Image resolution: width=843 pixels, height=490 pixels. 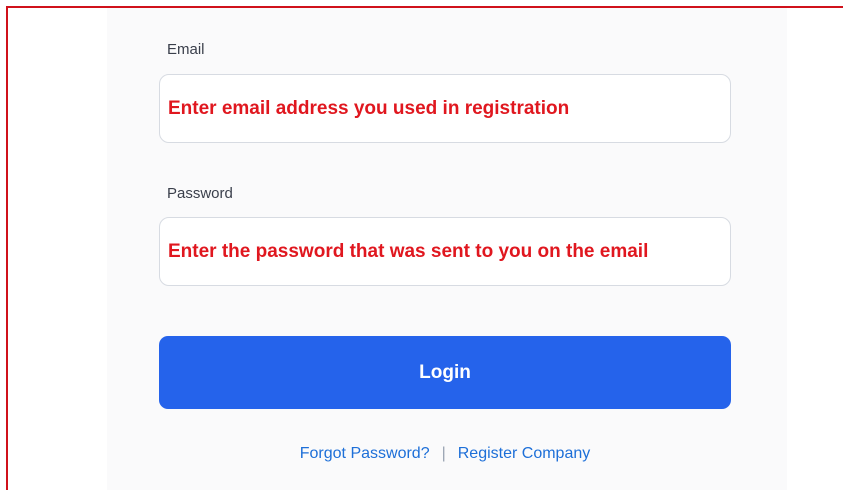 I want to click on auth-links: Forgot Password? | Register Company, so click(x=445, y=454).